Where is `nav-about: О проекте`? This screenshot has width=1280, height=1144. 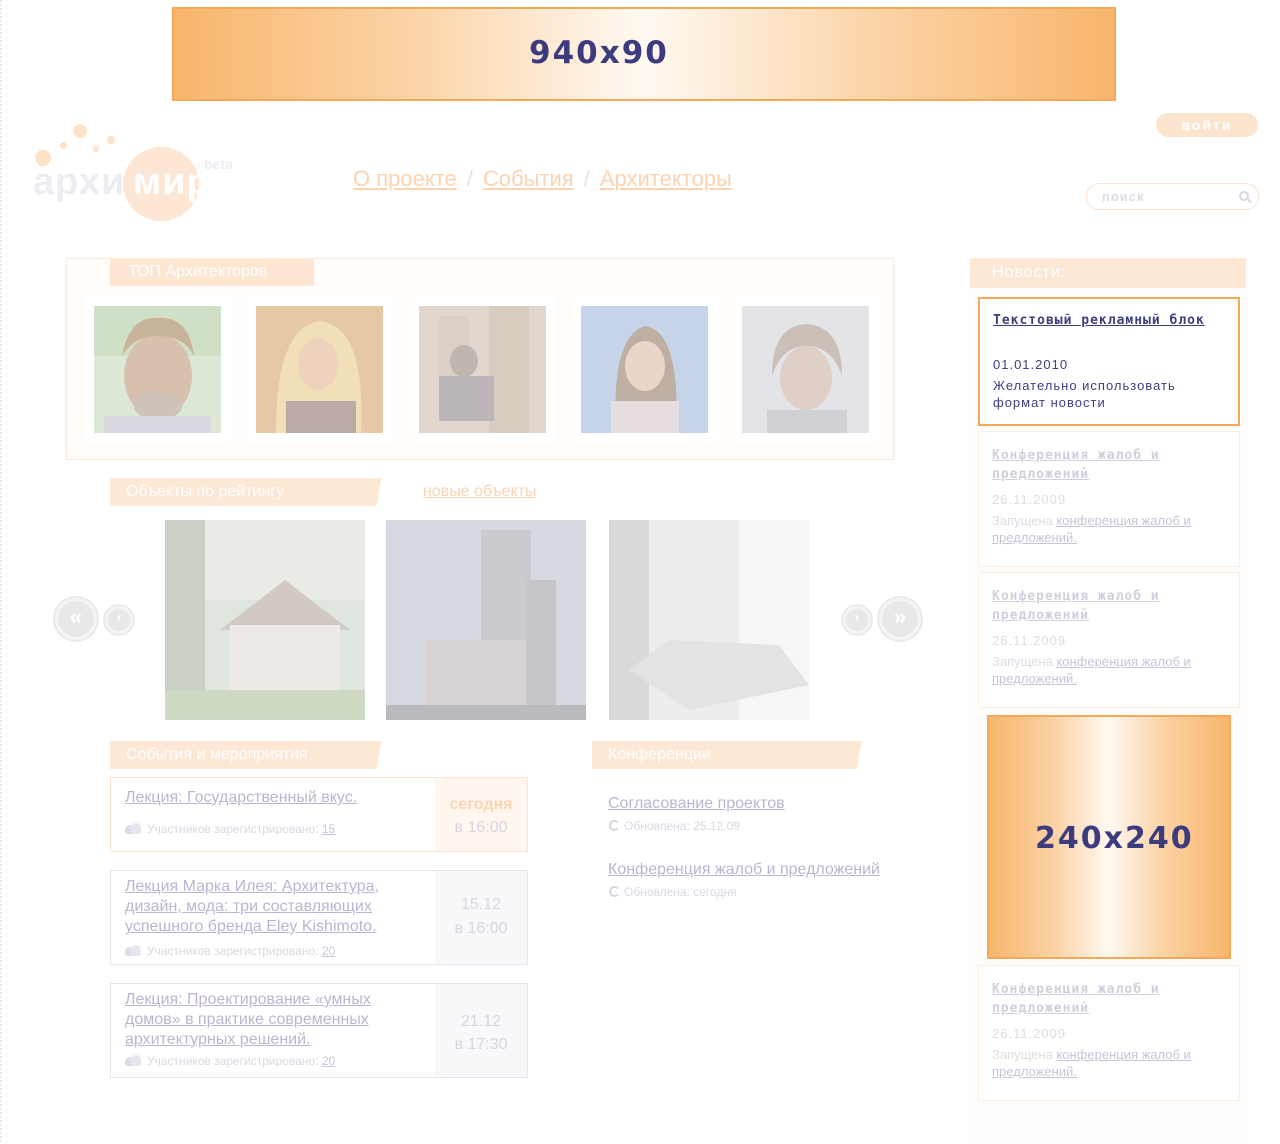
nav-about: О проекте is located at coordinates (405, 178).